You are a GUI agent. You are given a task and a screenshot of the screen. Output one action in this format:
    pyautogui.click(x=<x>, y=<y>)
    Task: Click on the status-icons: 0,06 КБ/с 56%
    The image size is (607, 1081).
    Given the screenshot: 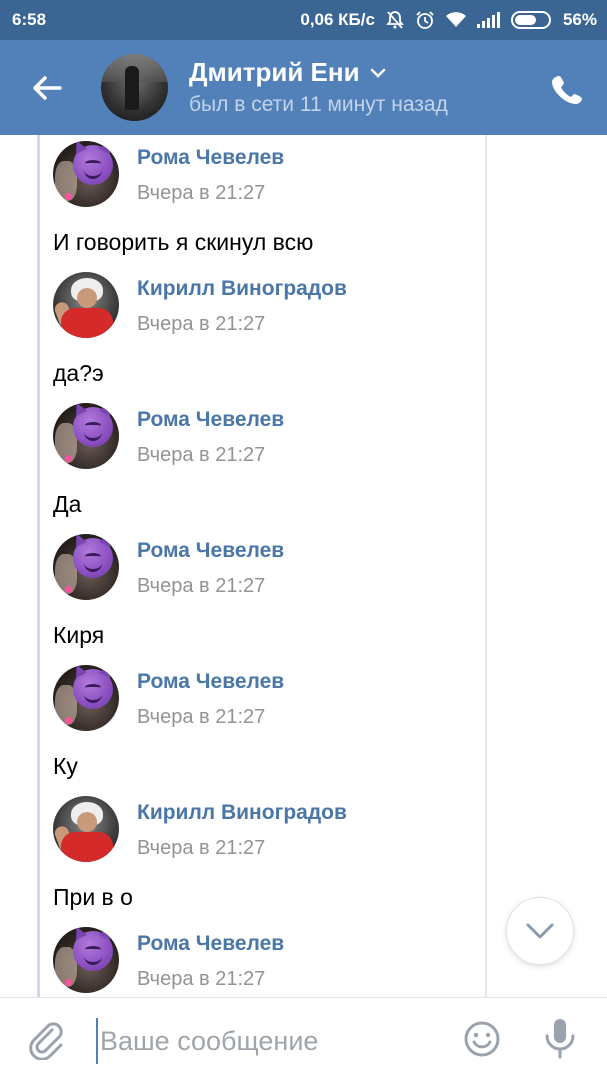 What is the action you would take?
    pyautogui.click(x=448, y=20)
    